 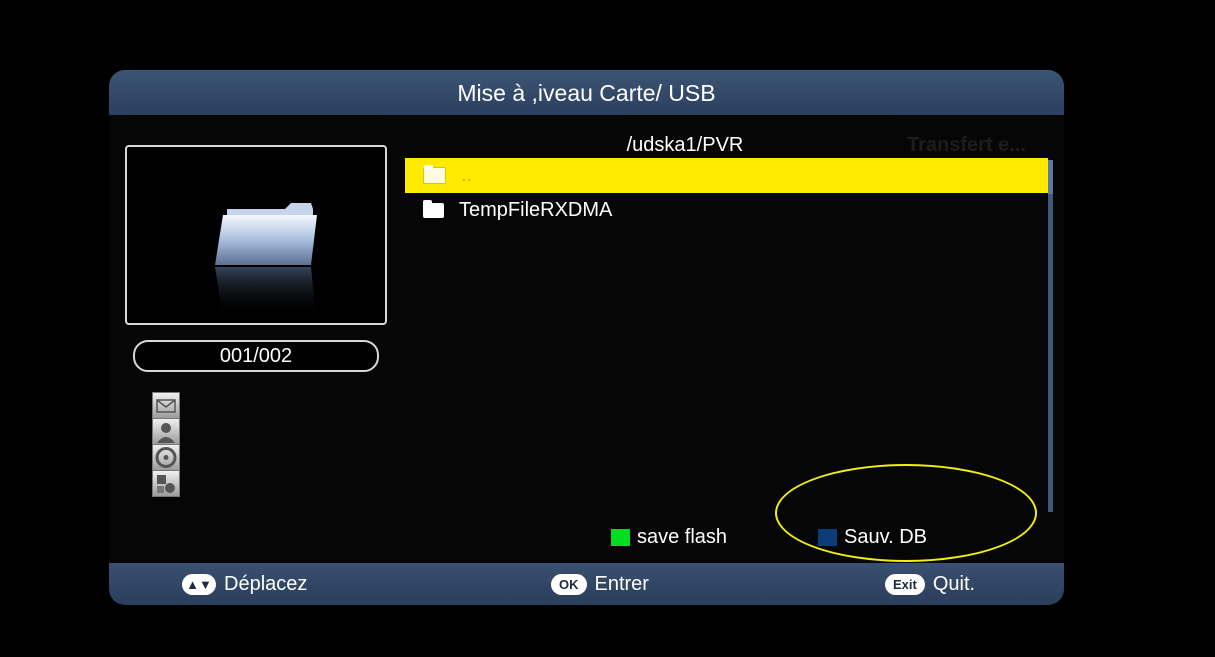 I want to click on file-preview, so click(x=256, y=235).